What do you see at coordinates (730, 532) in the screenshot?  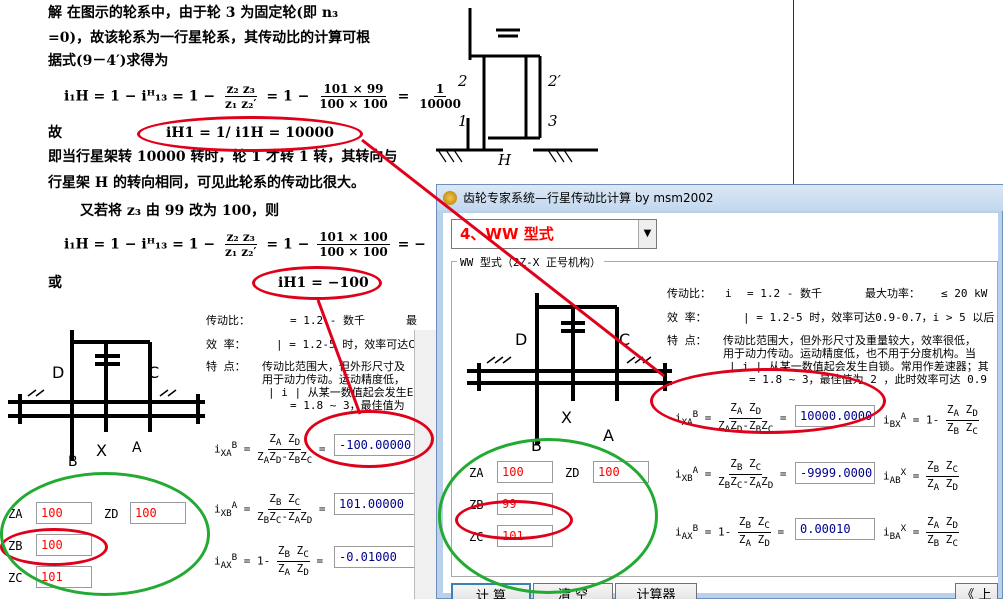 I see `formula-iAX: iAXB = 1- ZB ZC ZA ZD =` at bounding box center [730, 532].